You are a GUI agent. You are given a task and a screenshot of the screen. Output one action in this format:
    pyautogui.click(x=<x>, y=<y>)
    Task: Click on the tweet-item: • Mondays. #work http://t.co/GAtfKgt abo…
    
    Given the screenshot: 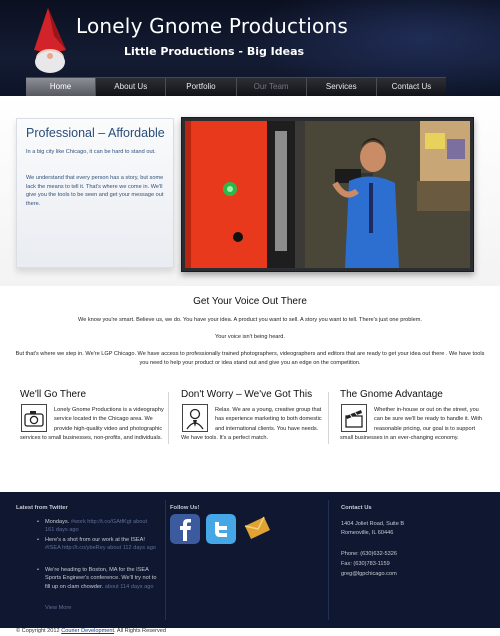 What is the action you would take?
    pyautogui.click(x=92, y=526)
    